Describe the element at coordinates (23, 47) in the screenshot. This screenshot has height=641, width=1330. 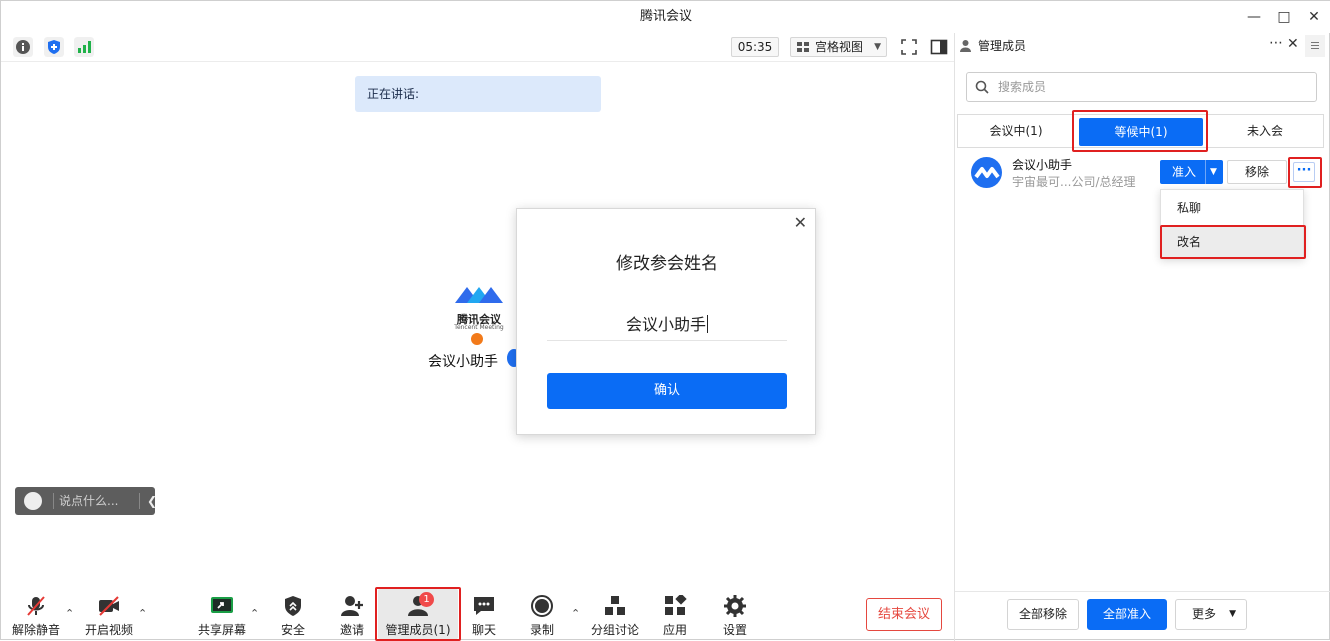
I see `info-icon` at that location.